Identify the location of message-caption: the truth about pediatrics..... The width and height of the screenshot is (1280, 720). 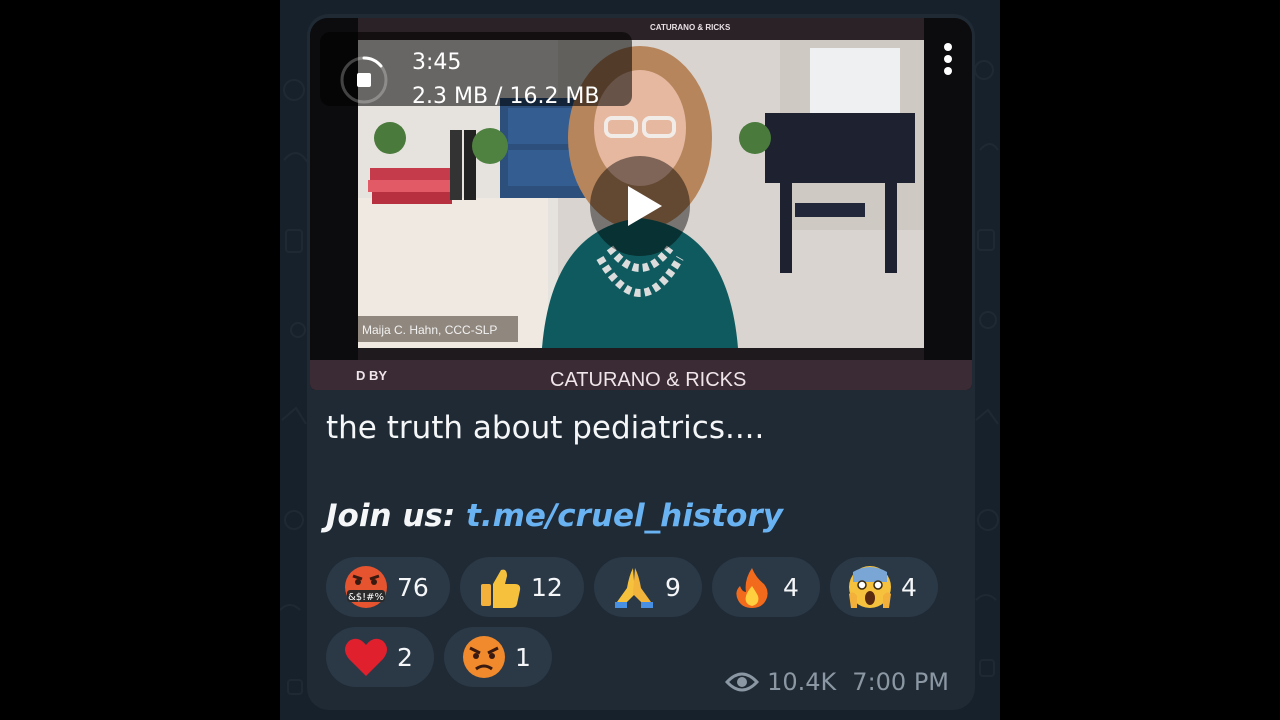
(545, 428).